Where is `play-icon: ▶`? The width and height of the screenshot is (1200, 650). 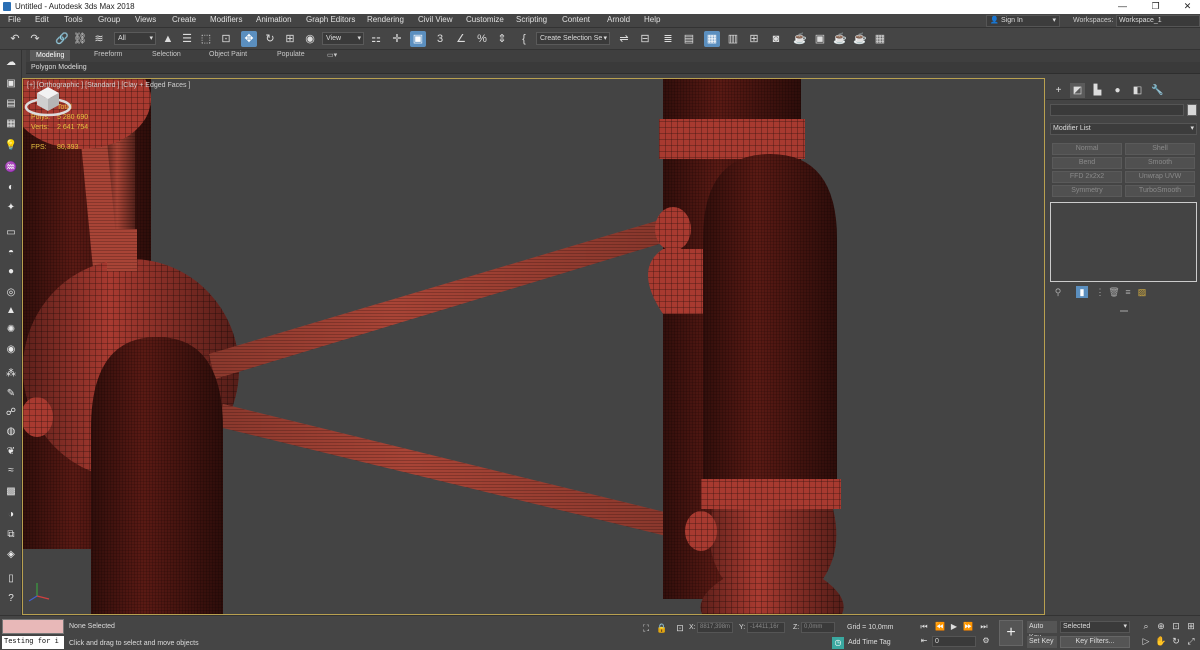 play-icon: ▶ is located at coordinates (954, 627).